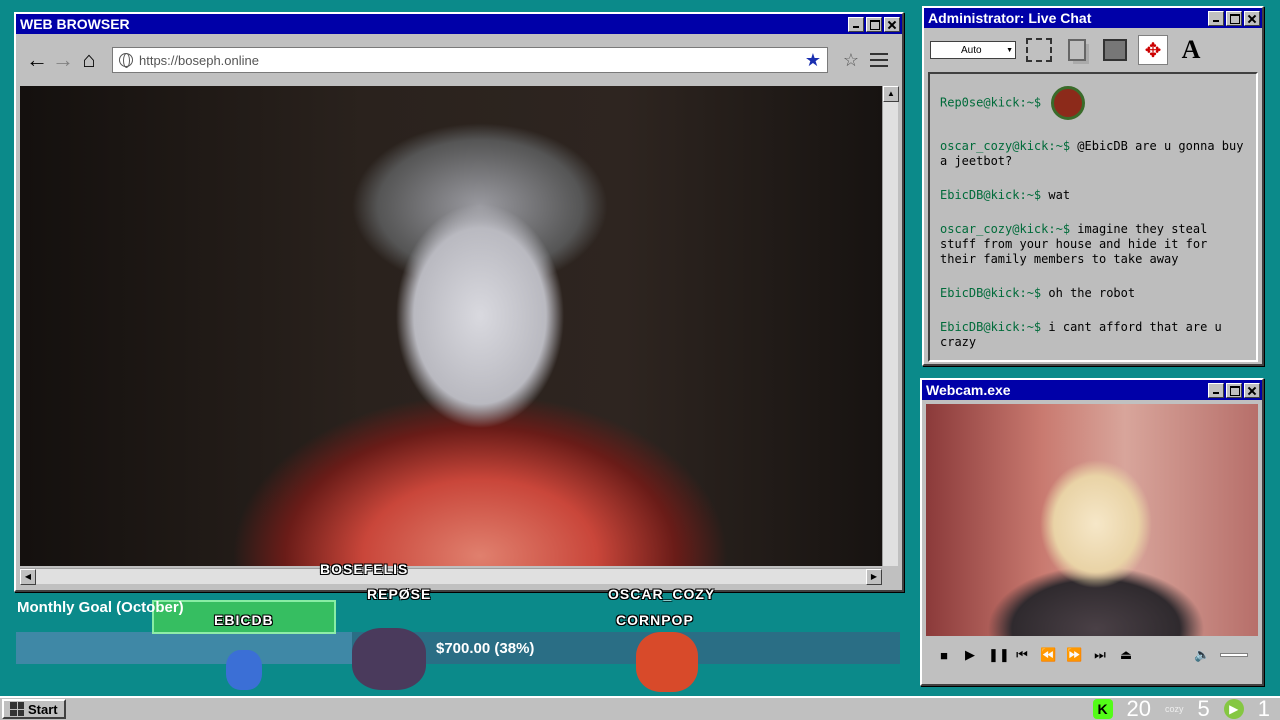  What do you see at coordinates (1174, 709) in the screenshot?
I see `cozy-label: cozy` at bounding box center [1174, 709].